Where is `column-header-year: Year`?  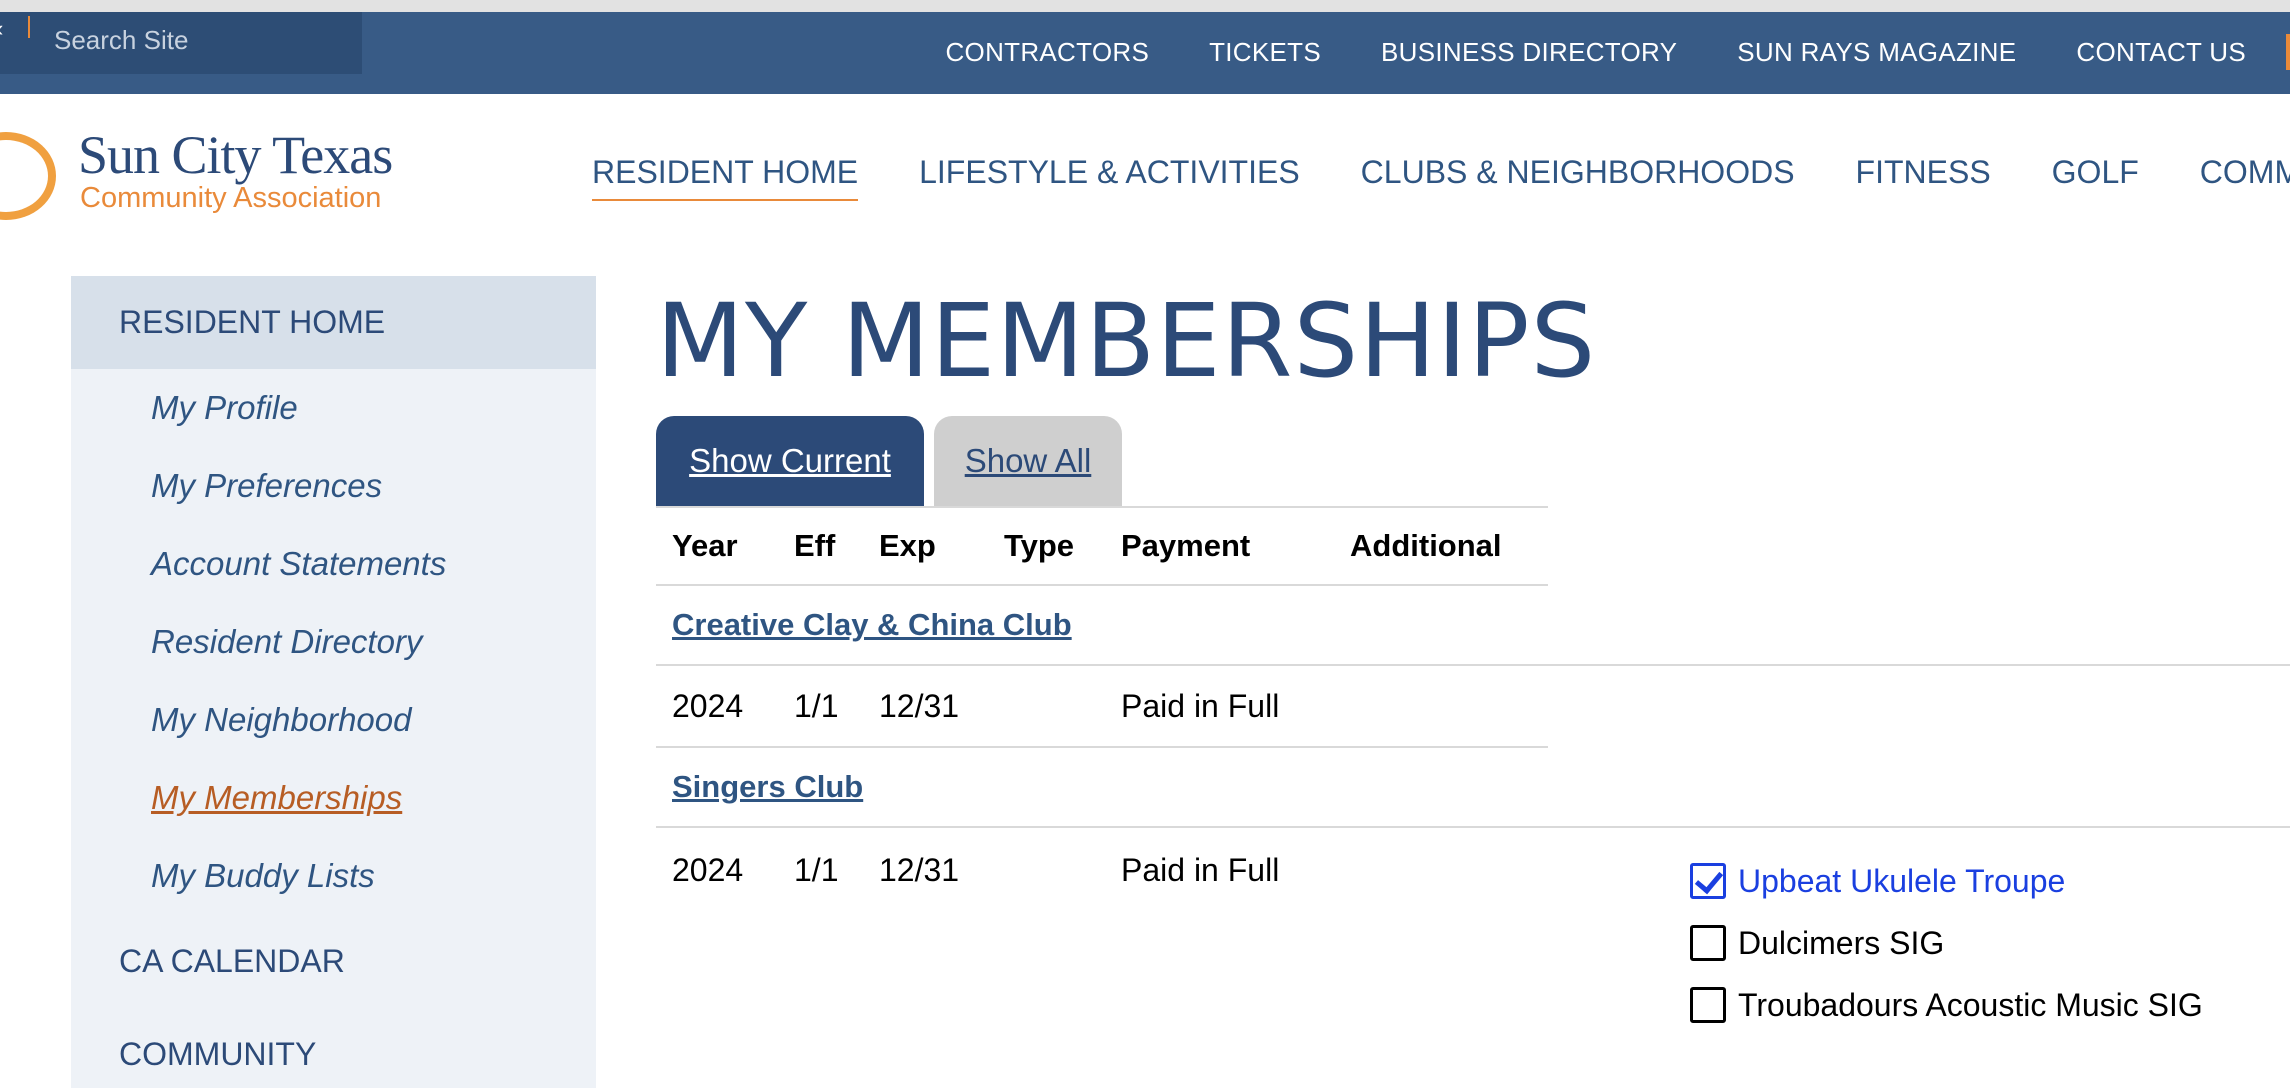 column-header-year: Year is located at coordinates (705, 545).